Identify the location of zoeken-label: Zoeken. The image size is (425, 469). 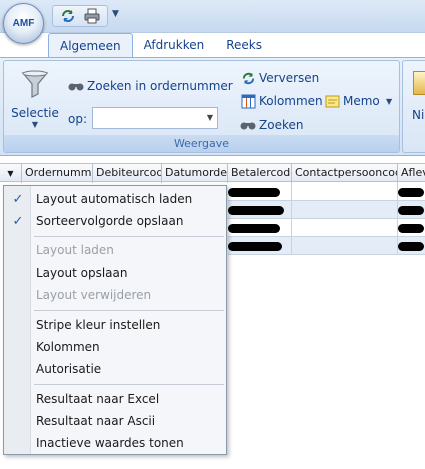
(281, 125).